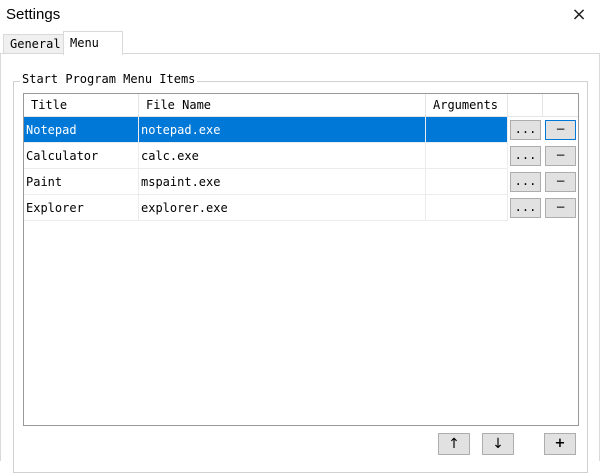 The image size is (600, 473). What do you see at coordinates (579, 15) in the screenshot?
I see `close-icon: ×` at bounding box center [579, 15].